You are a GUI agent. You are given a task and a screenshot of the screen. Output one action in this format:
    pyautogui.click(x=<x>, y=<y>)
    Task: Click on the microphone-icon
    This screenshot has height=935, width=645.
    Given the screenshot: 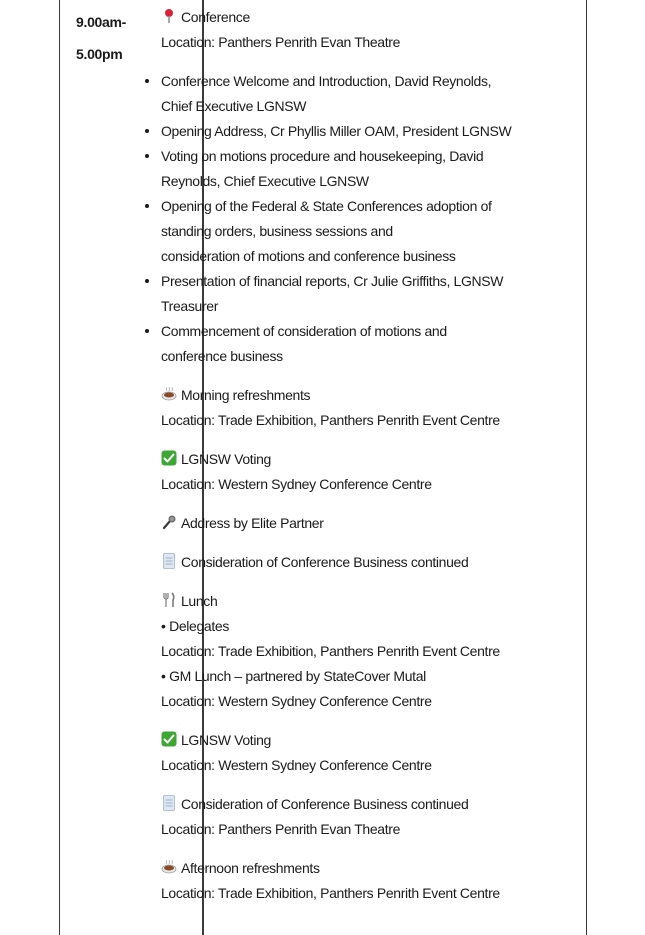 What is the action you would take?
    pyautogui.click(x=169, y=522)
    